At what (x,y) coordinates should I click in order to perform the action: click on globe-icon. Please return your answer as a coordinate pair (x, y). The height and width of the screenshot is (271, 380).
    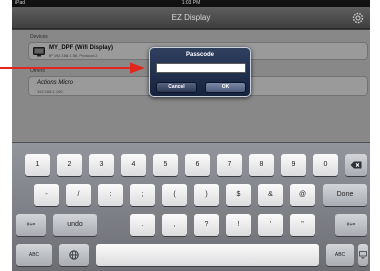
    Looking at the image, I should click on (74, 255).